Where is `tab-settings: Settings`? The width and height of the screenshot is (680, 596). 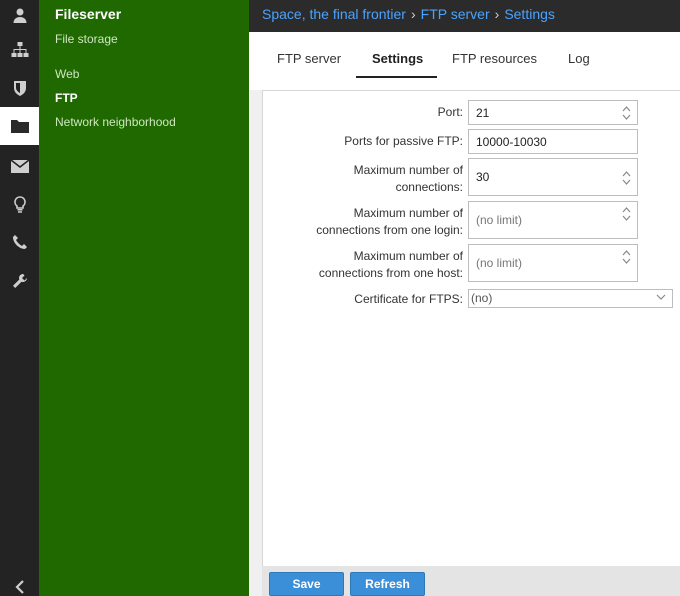 tab-settings: Settings is located at coordinates (397, 58).